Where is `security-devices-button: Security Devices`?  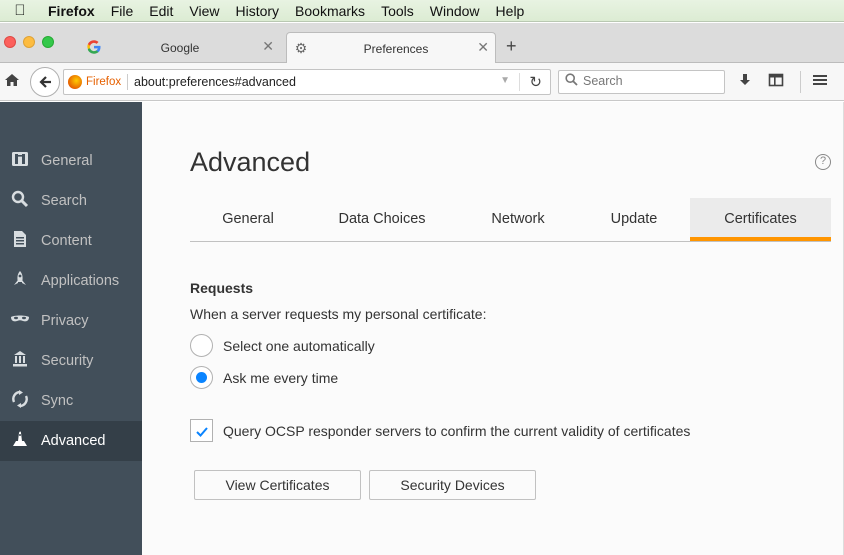 security-devices-button: Security Devices is located at coordinates (452, 485).